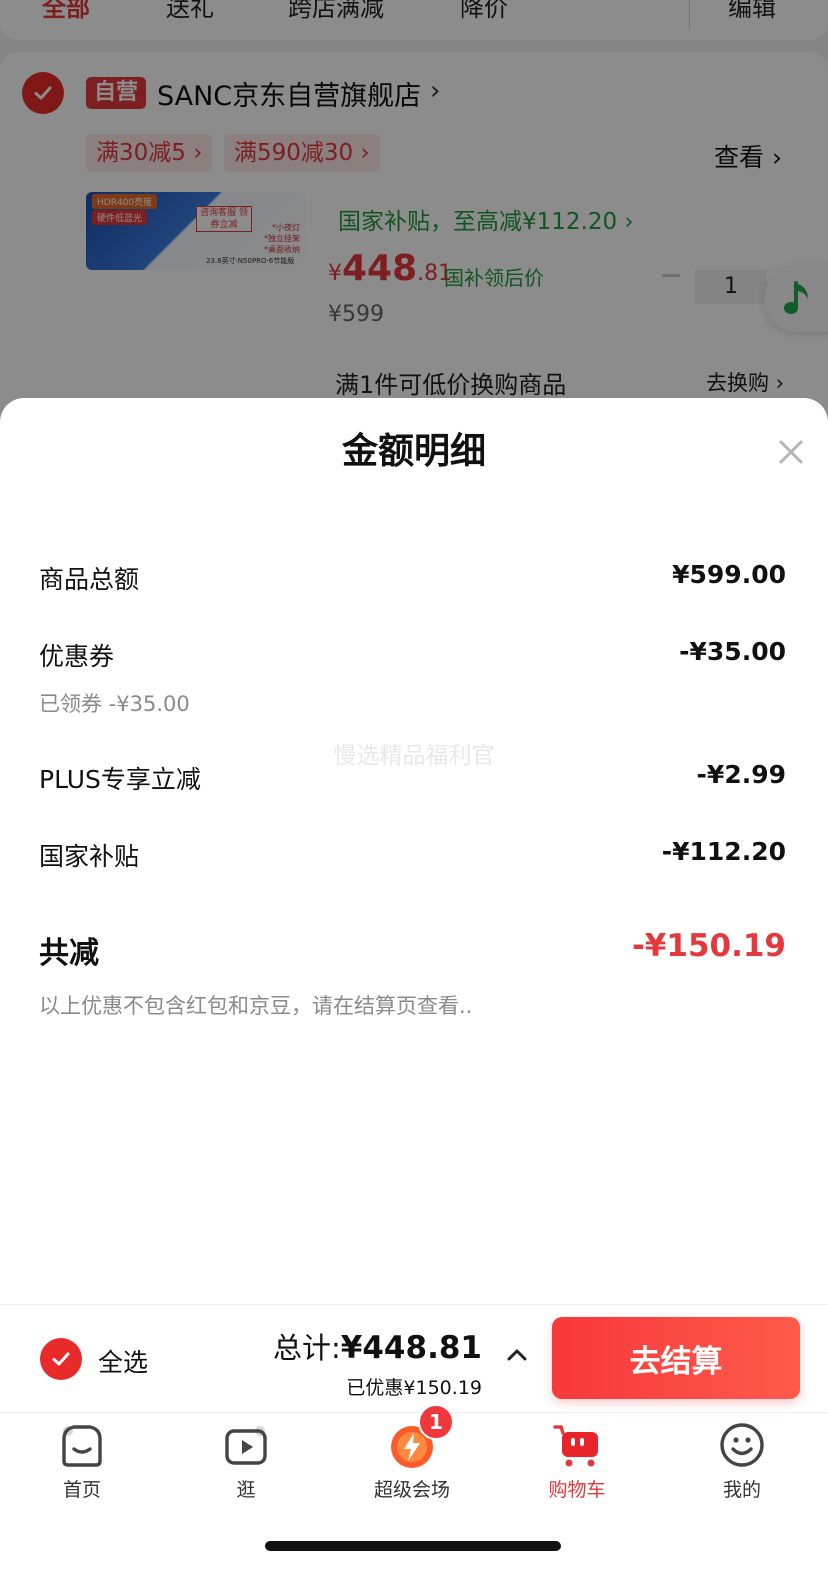 This screenshot has width=828, height=1574. What do you see at coordinates (81, 1490) in the screenshot?
I see `tab-home-label: 首页` at bounding box center [81, 1490].